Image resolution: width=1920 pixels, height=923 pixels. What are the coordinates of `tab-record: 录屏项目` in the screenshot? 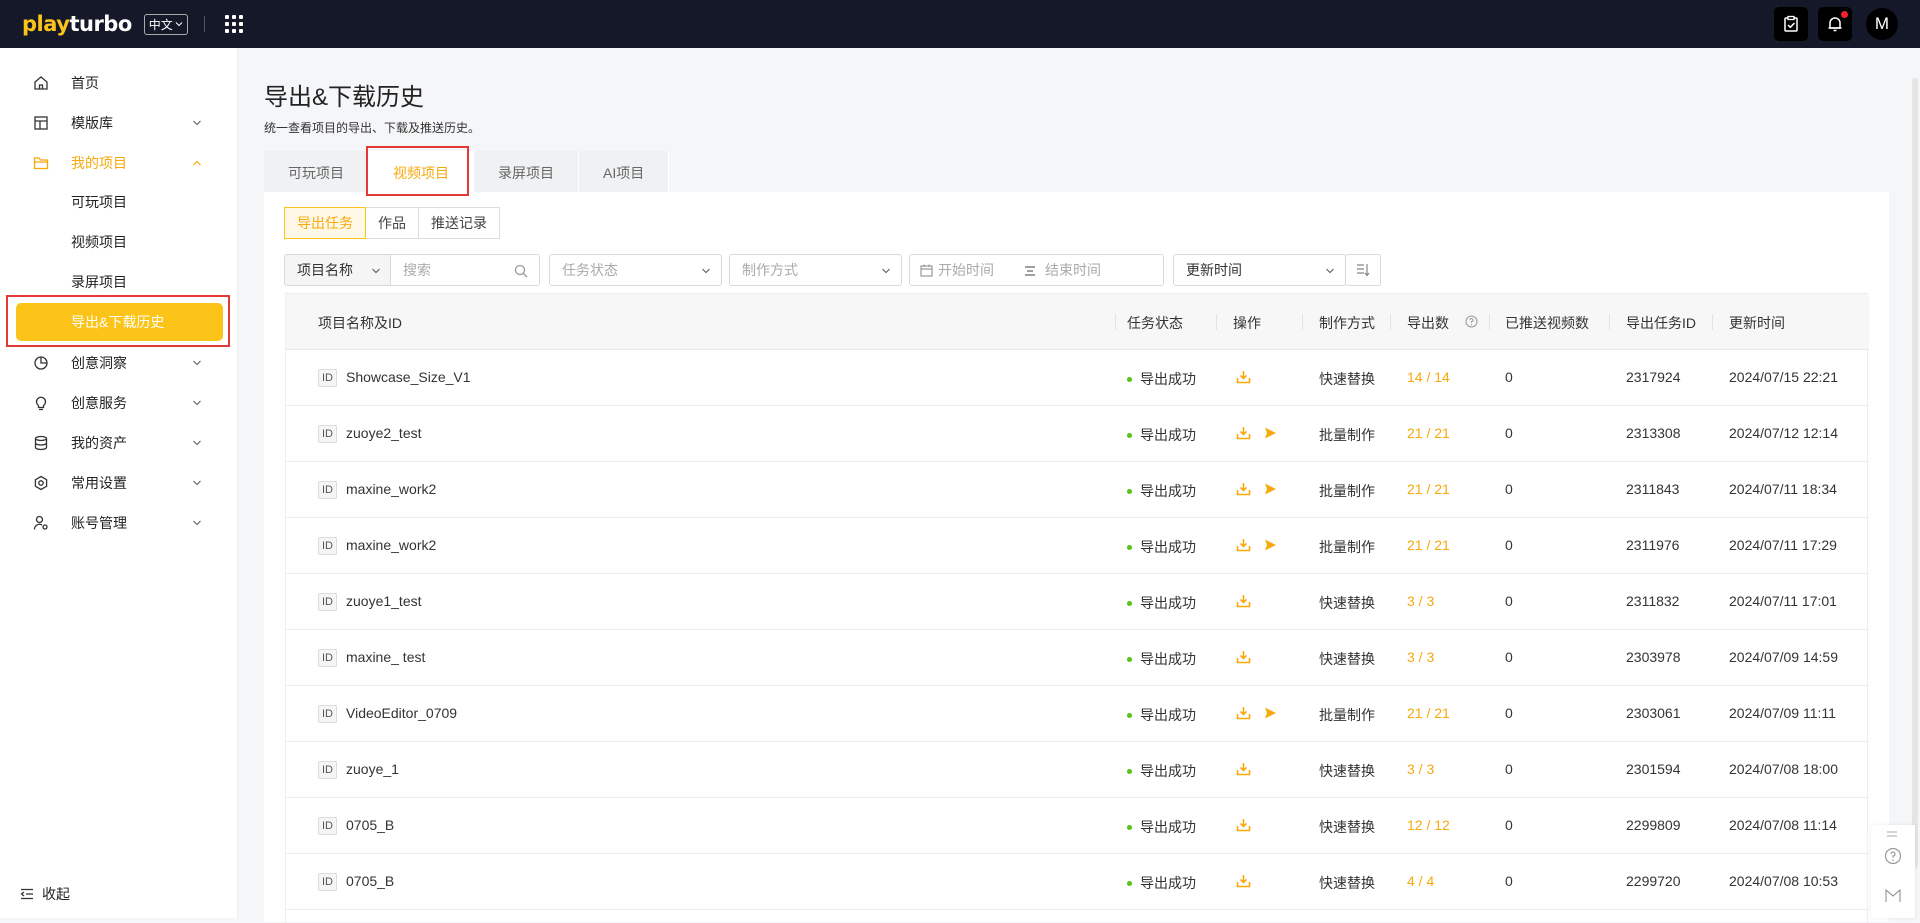 It's located at (526, 173).